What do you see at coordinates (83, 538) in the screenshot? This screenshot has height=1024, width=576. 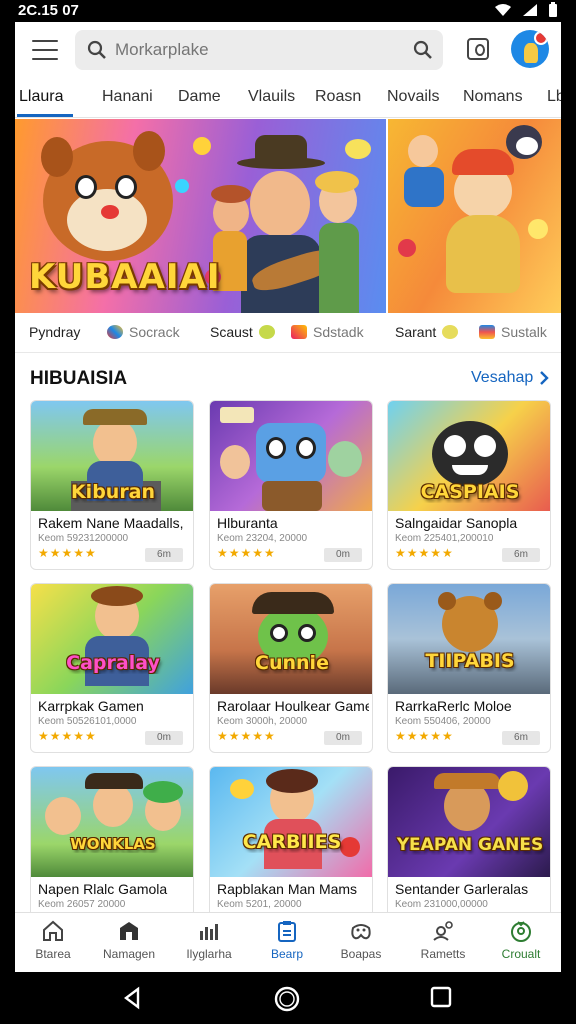 I see `game-meta: Keom 59231200000` at bounding box center [83, 538].